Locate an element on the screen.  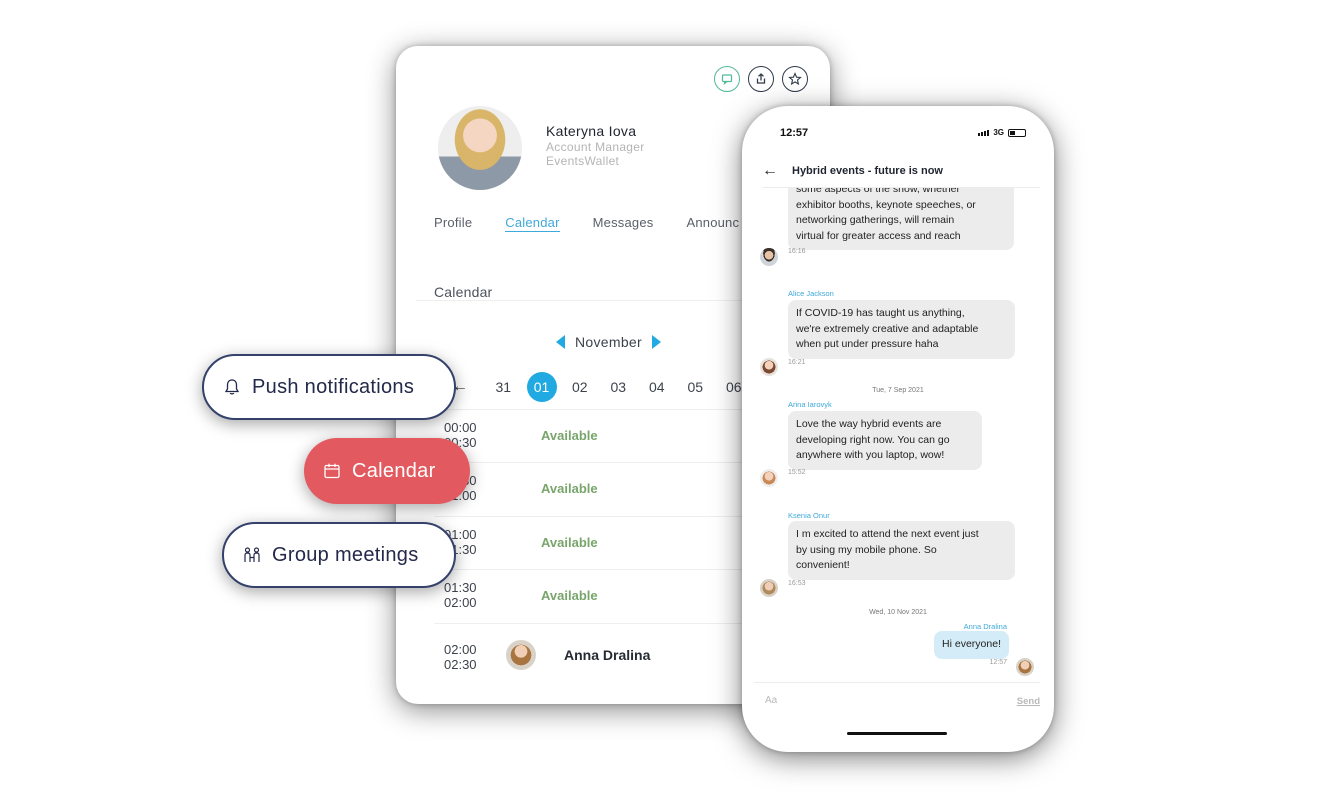
sender-name: Alice Jackson is located at coordinates (811, 293).